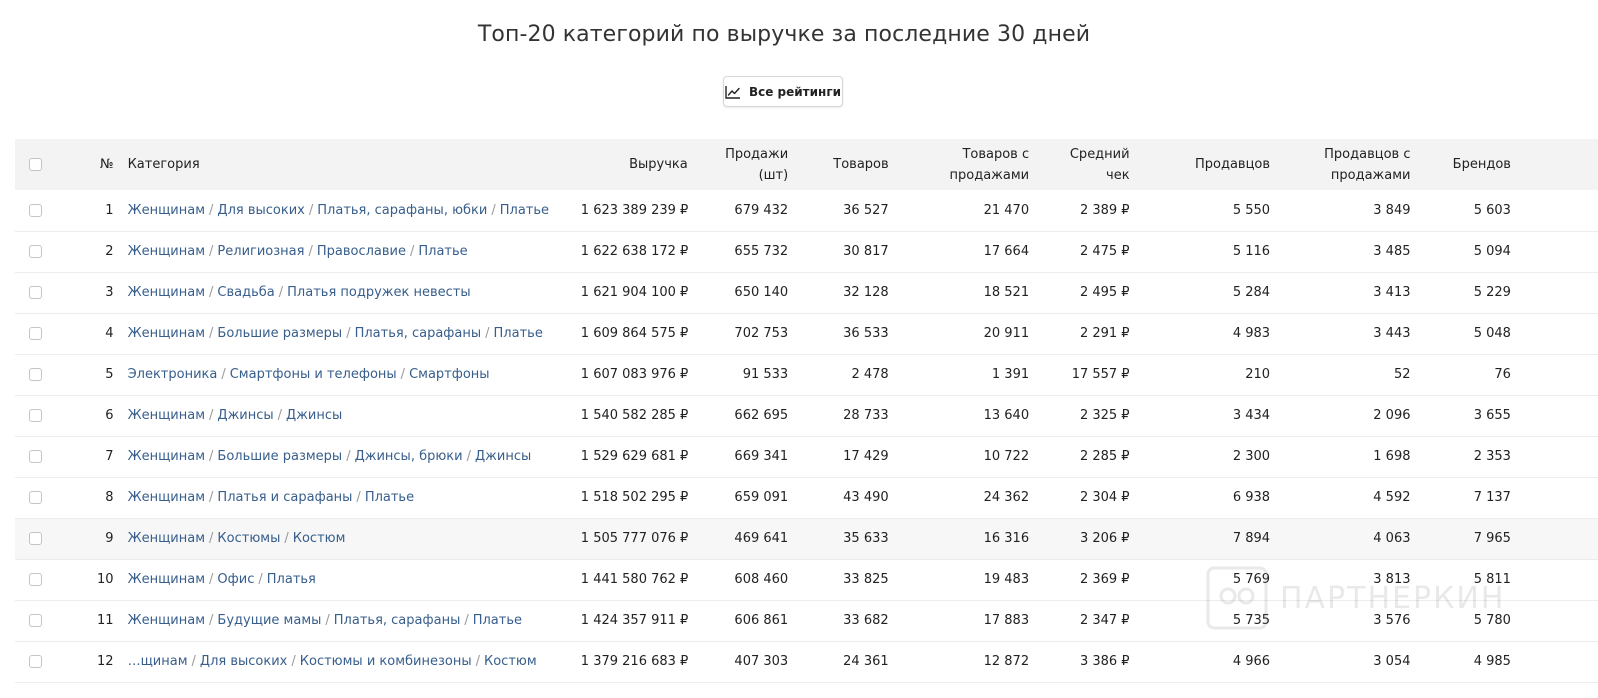 The height and width of the screenshot is (698, 1598). I want to click on category-link: Платья, сарафаны, юбки, so click(402, 210).